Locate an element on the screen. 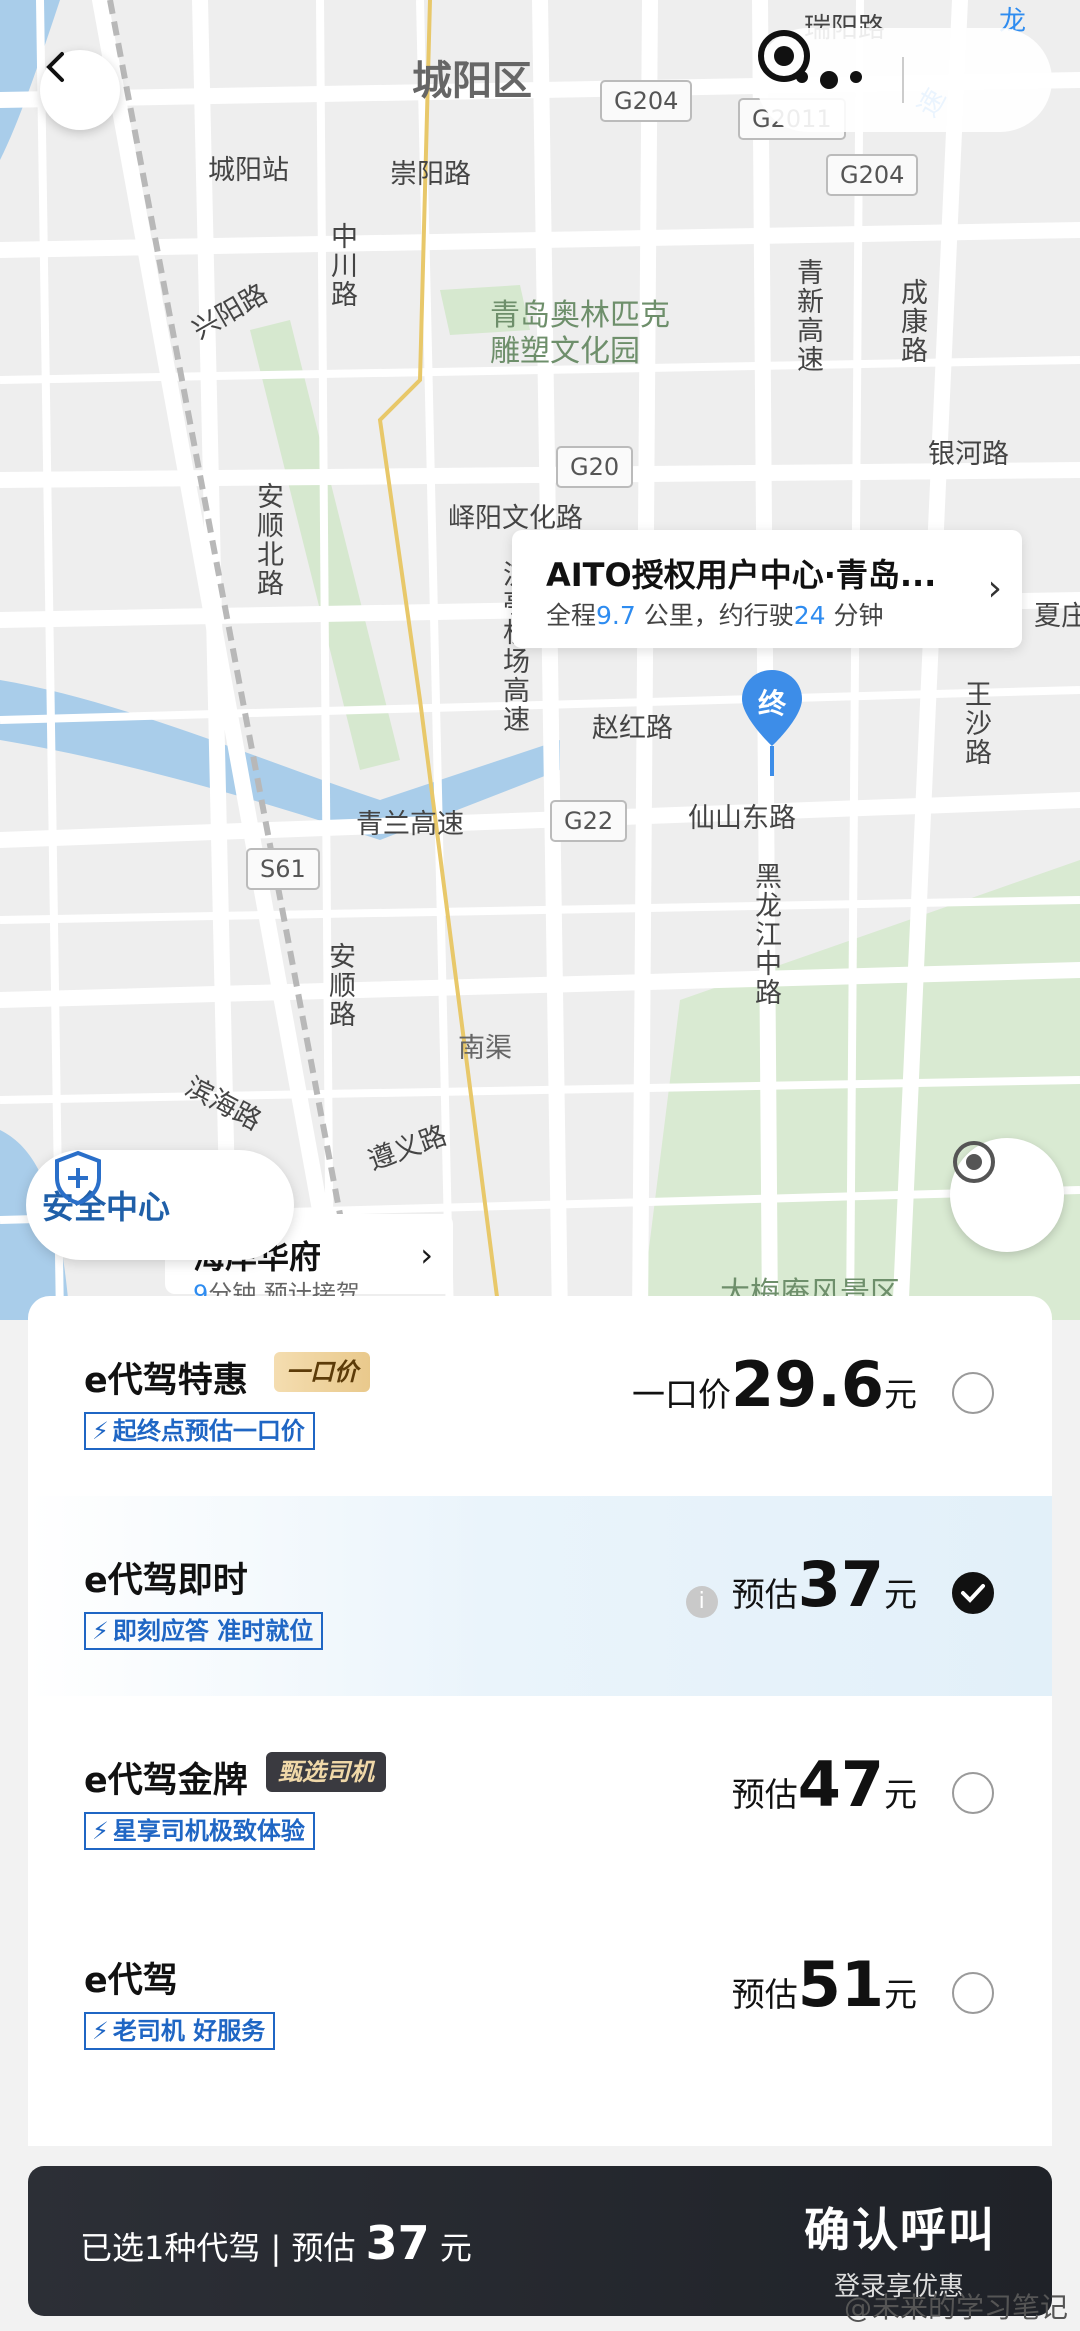 Image resolution: width=1080 pixels, height=2331 pixels. selection-summary: 已选1种代驾 | 预估 37 元 is located at coordinates (276, 2243).